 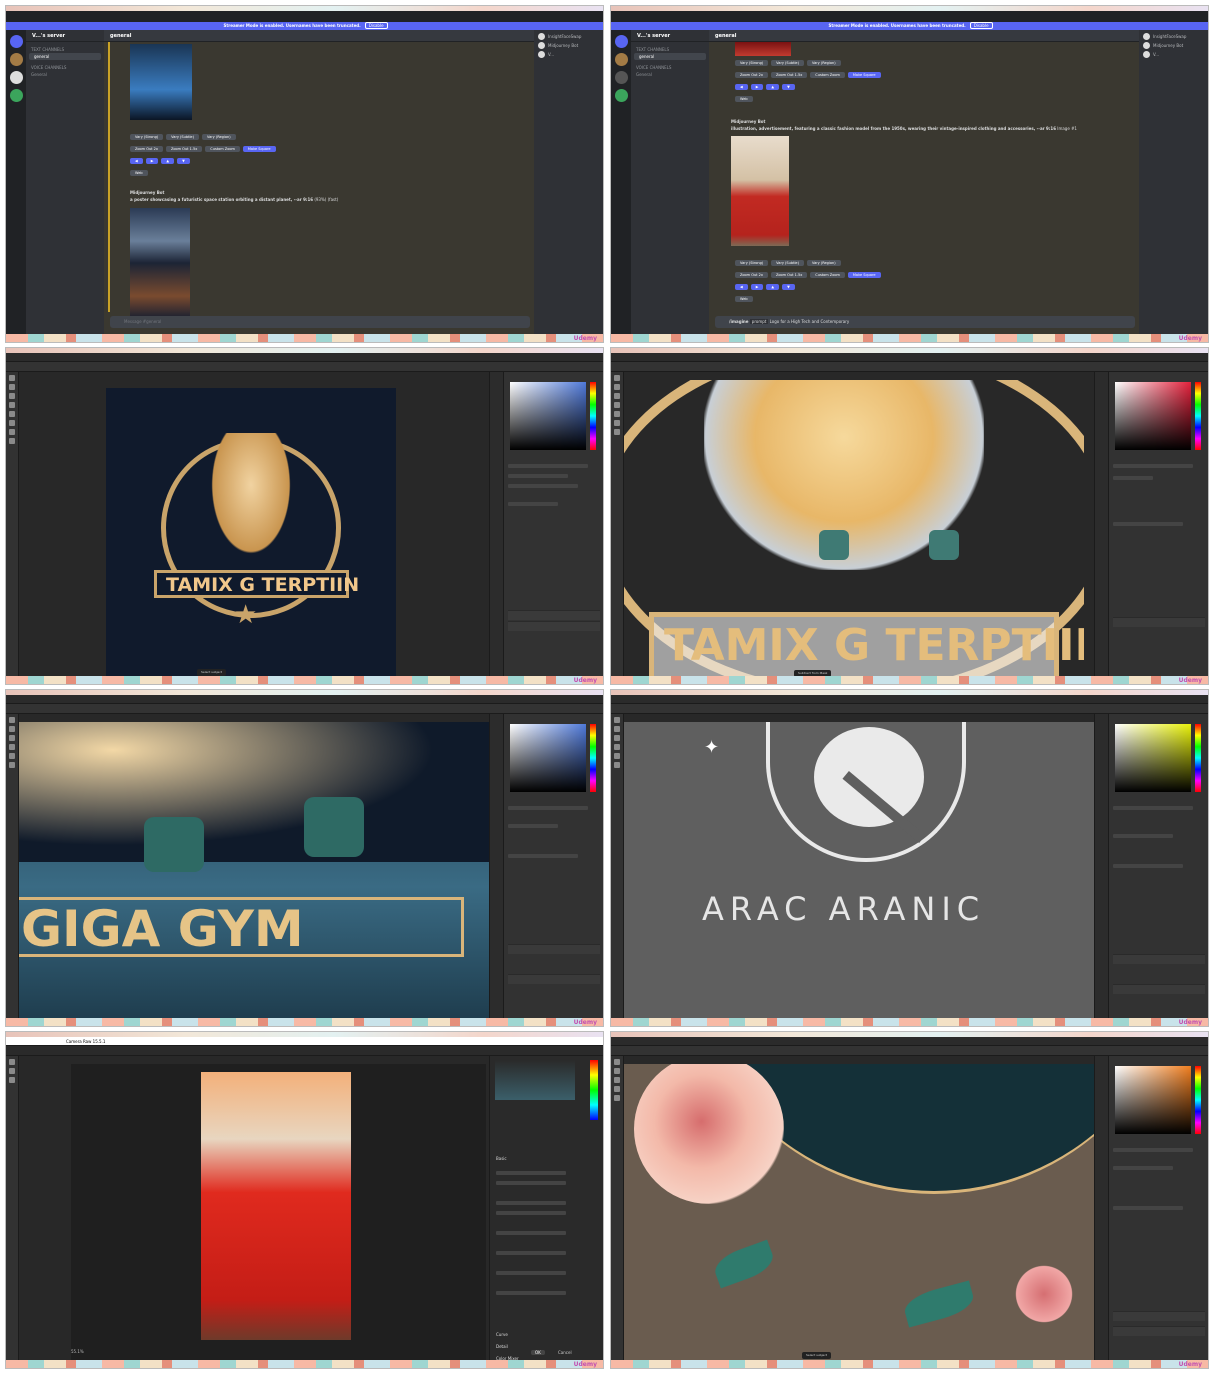 I want to click on message-input: Message #general, so click(x=320, y=322).